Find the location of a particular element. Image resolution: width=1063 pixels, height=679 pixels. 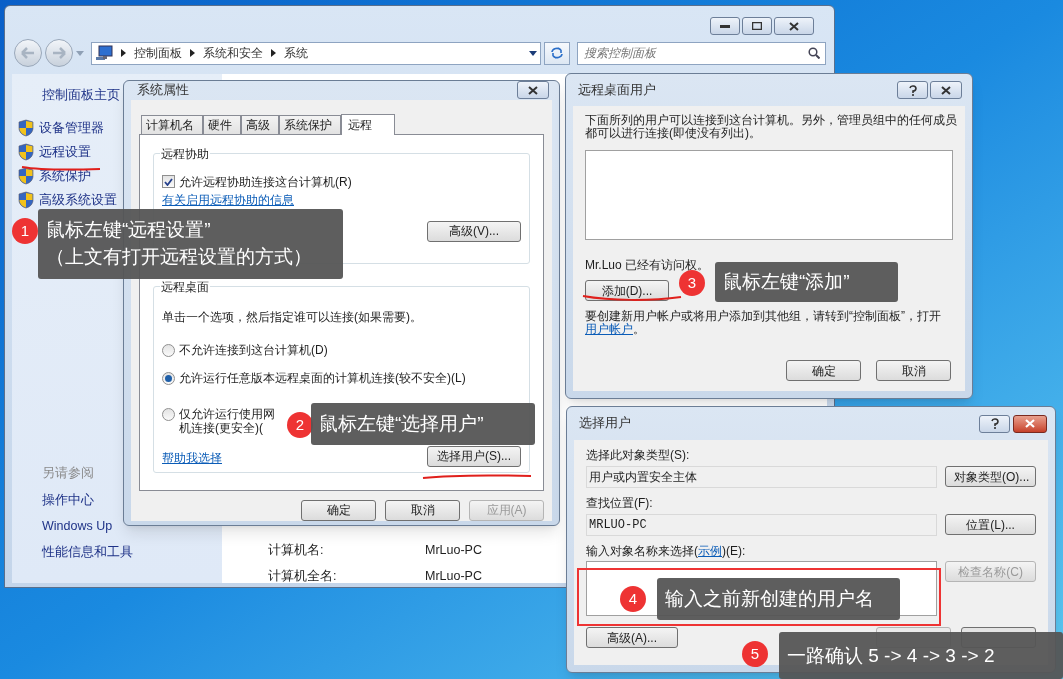

section-heading: 另请参阅 is located at coordinates (68, 474).